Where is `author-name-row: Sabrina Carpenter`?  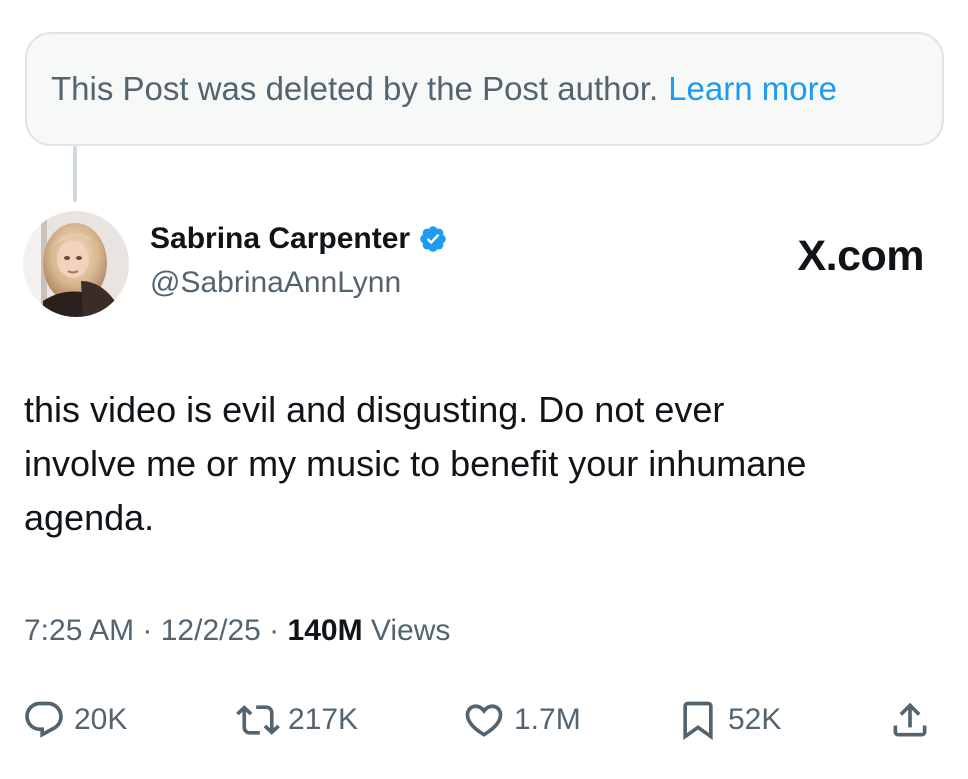 author-name-row: Sabrina Carpenter is located at coordinates (299, 239).